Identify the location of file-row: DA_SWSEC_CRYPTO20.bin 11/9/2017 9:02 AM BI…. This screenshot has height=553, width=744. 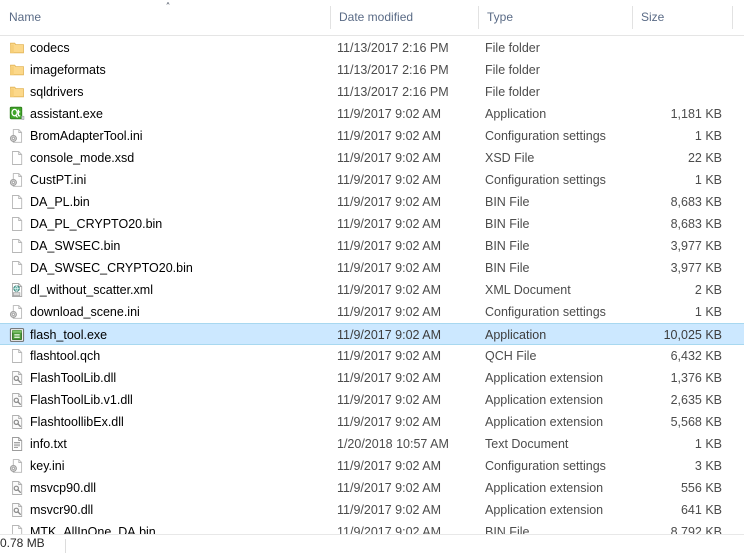
(372, 268).